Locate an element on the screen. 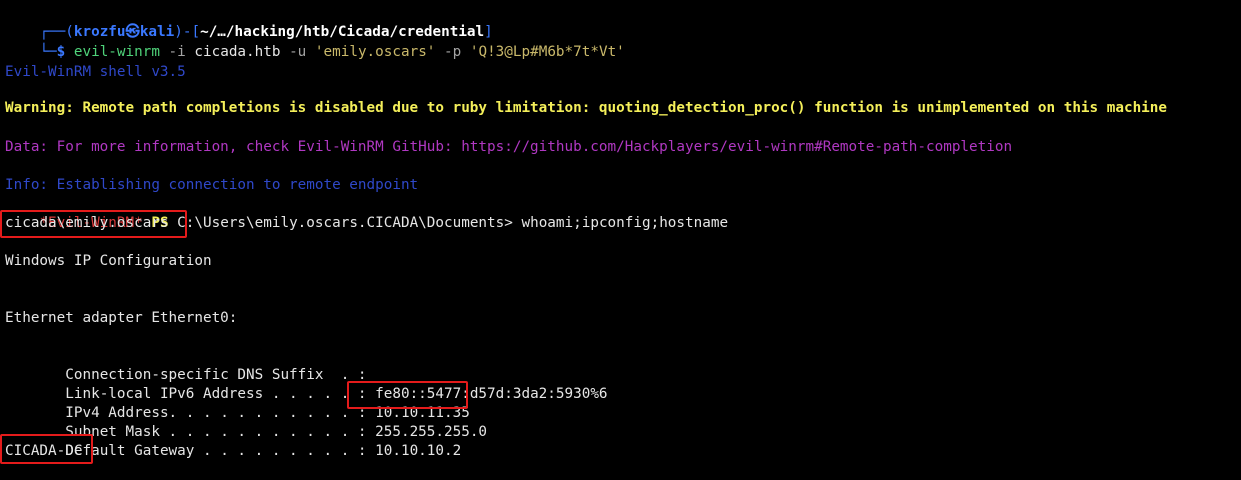 Image resolution: width=1241 pixels, height=480 pixels. command-host: cicada.htb is located at coordinates (237, 52).